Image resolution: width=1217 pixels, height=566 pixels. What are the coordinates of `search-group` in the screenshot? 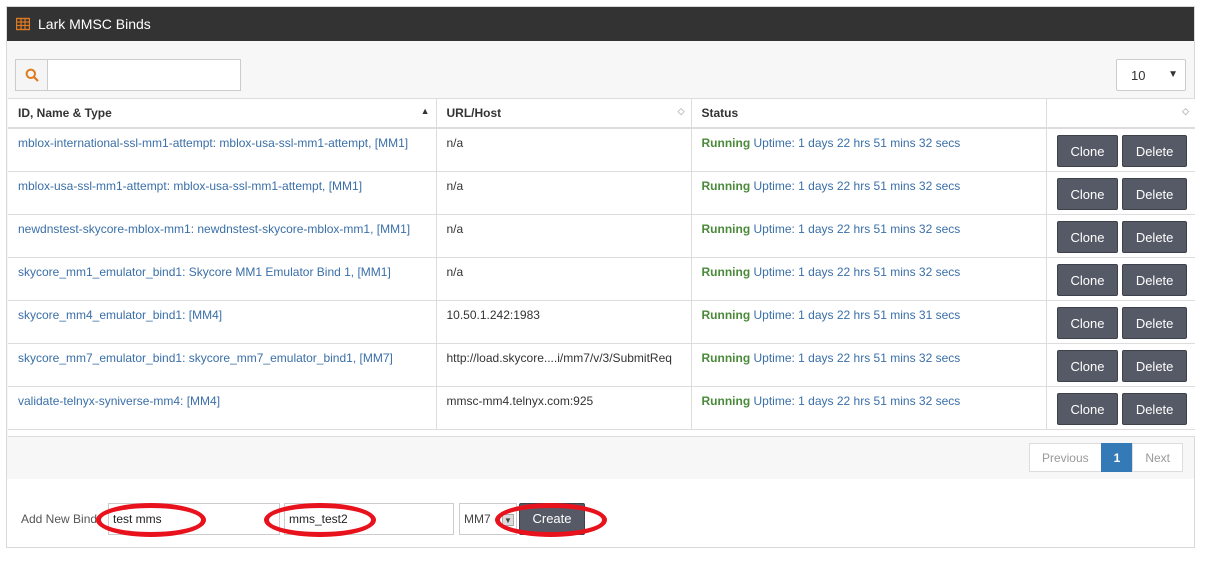 It's located at (128, 75).